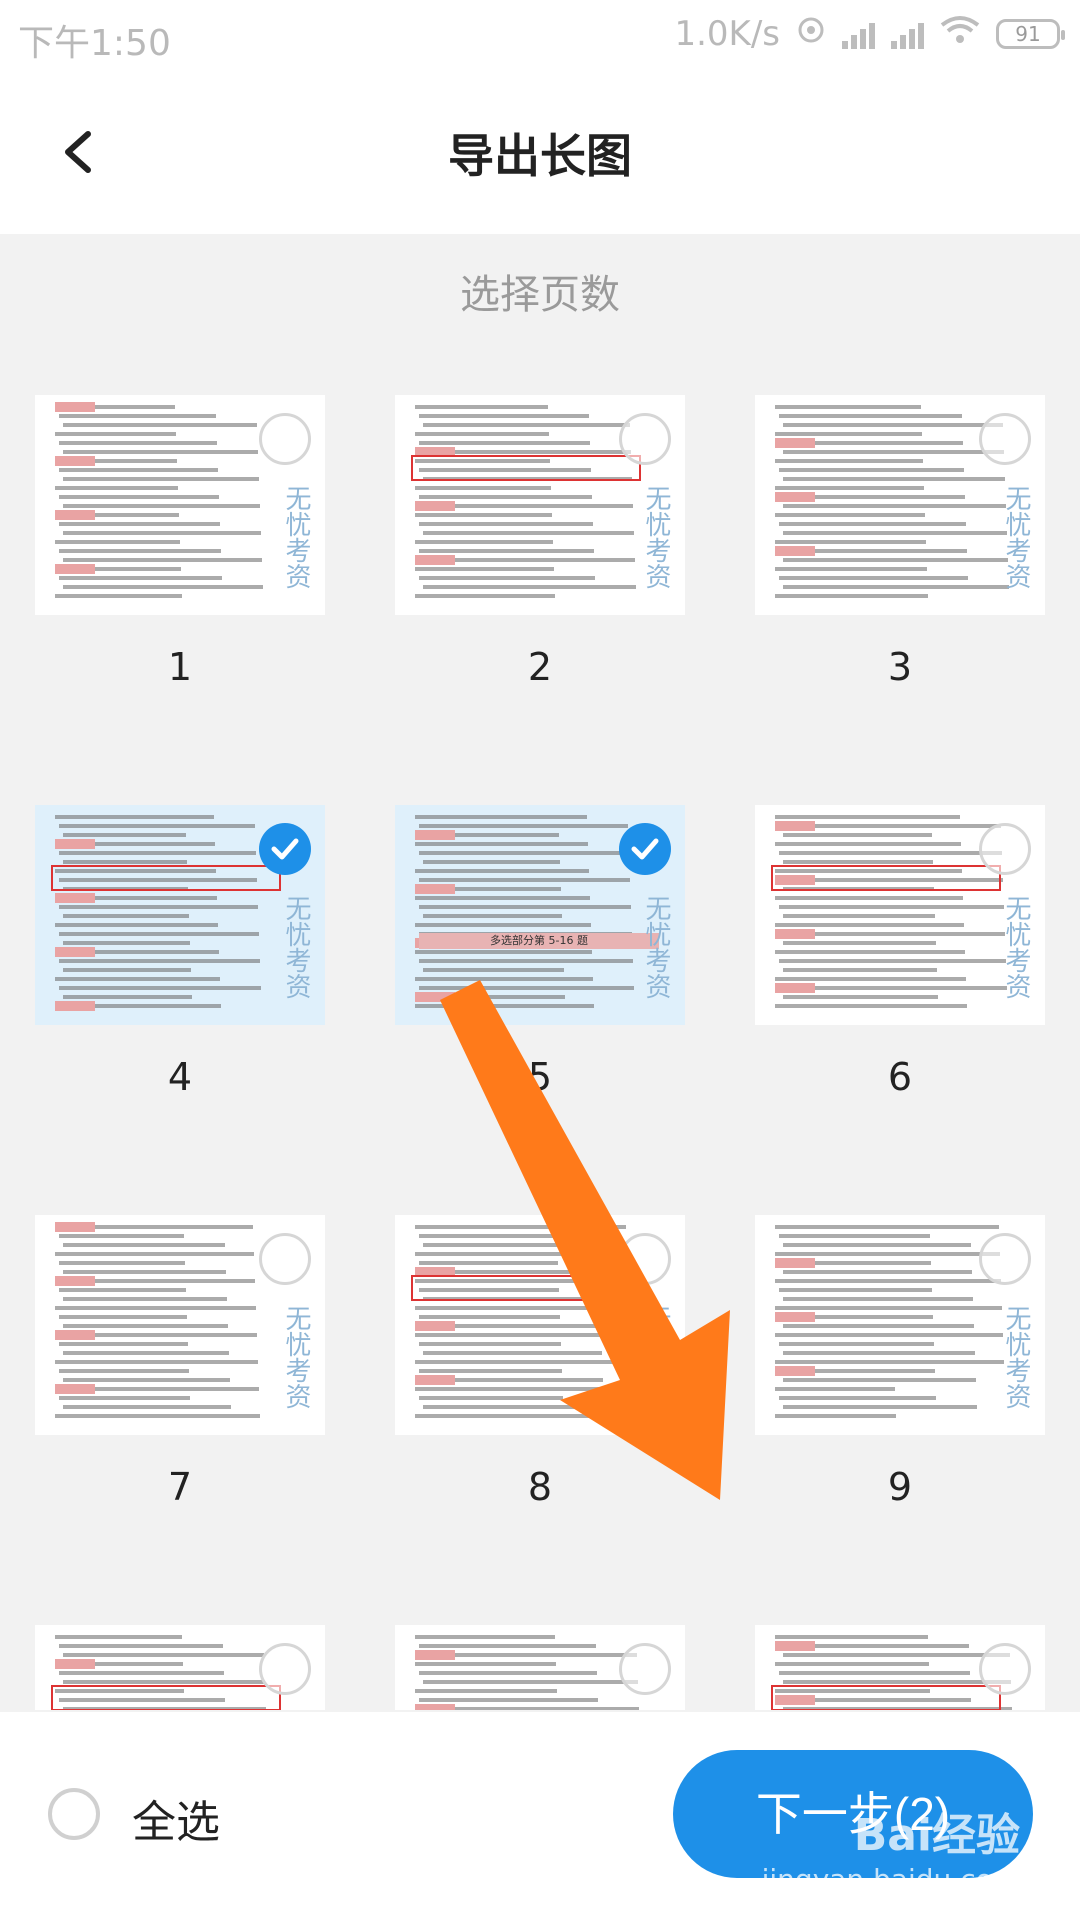  I want to click on page-thumb-cell: 无忧考资 6, so click(900, 955).